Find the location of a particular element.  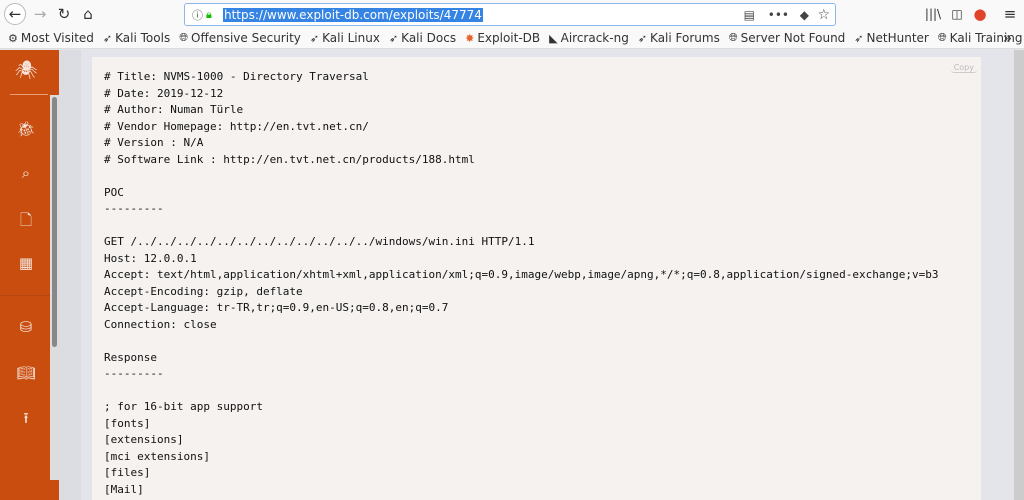

sidebar-scrollbar is located at coordinates (54, 287).